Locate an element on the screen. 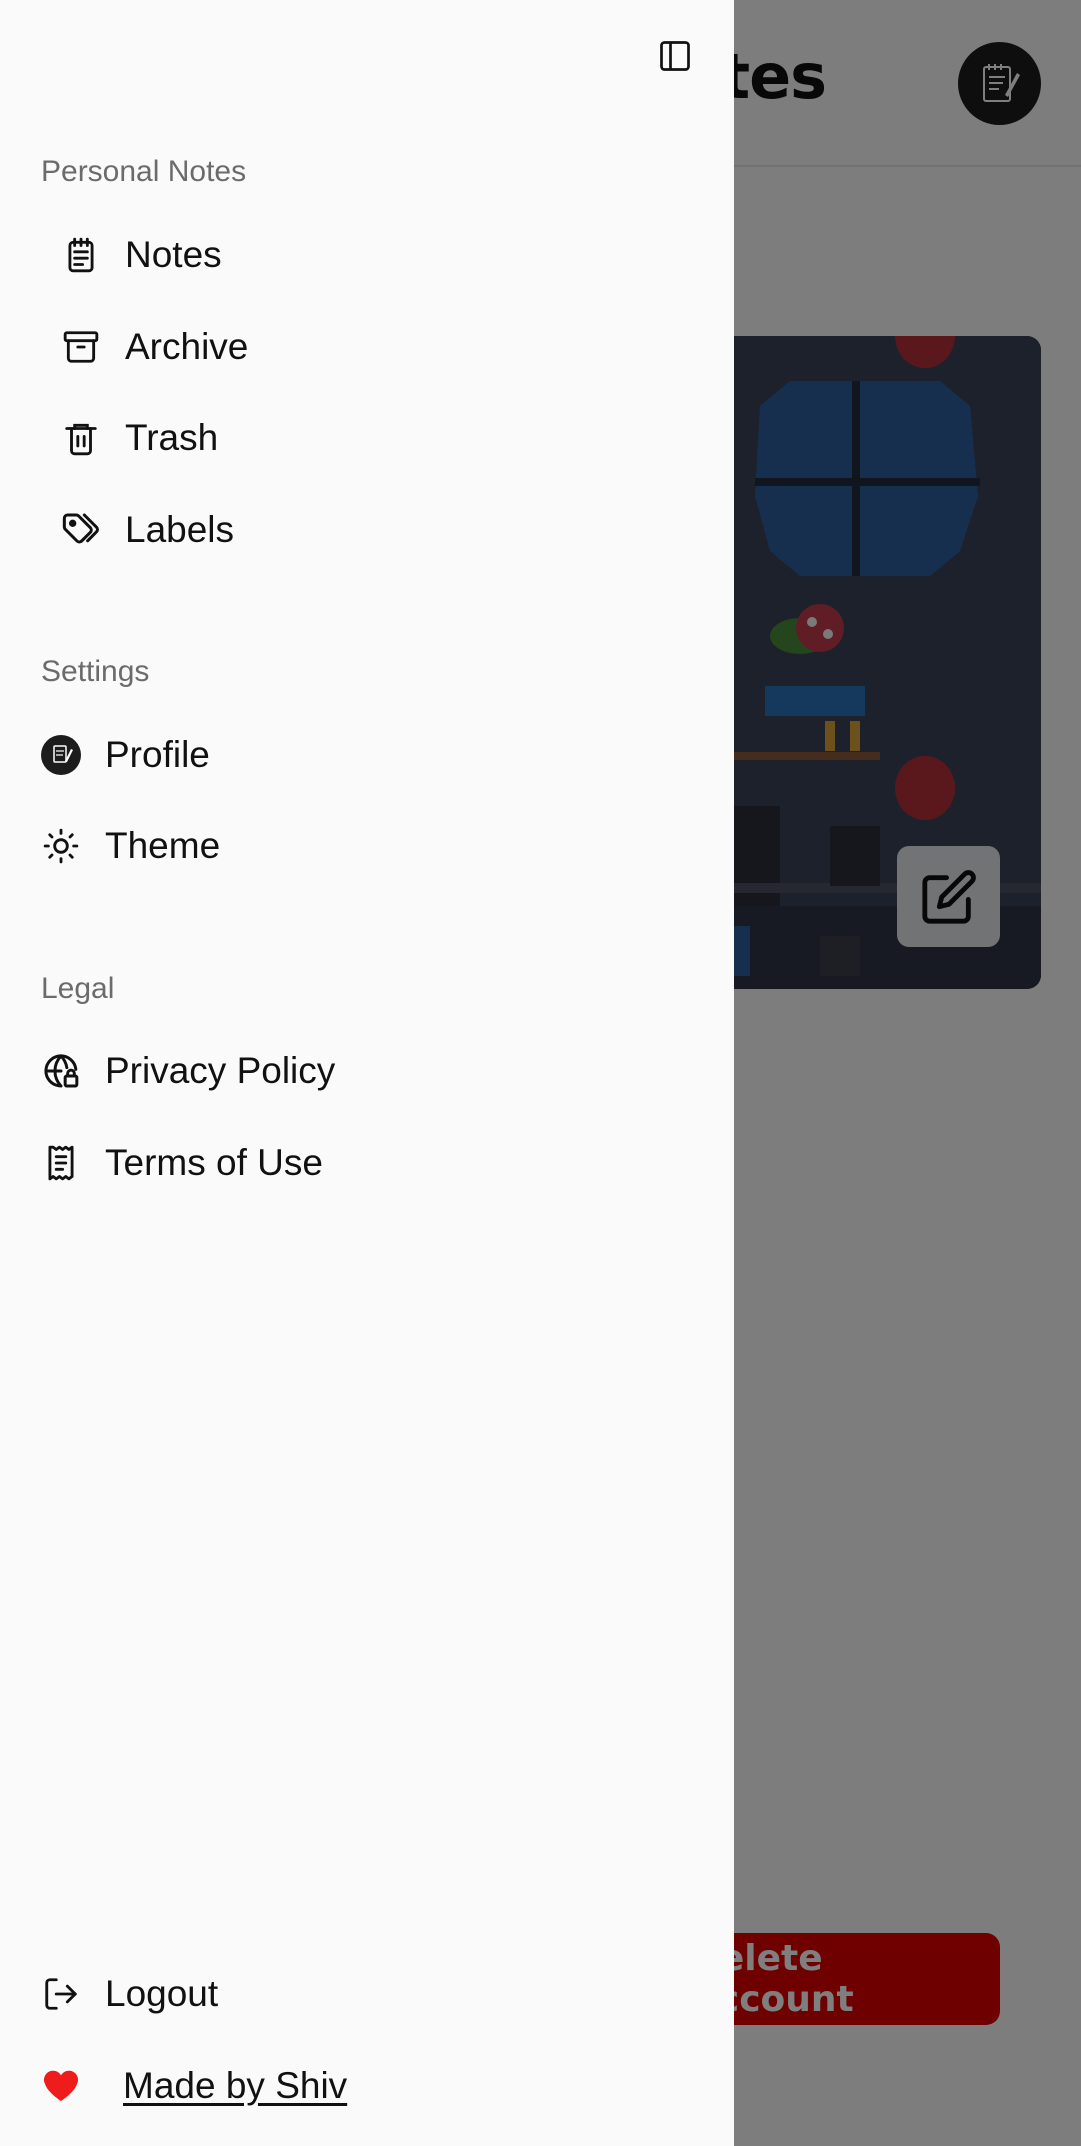  notepad-icon is located at coordinates (81, 255).